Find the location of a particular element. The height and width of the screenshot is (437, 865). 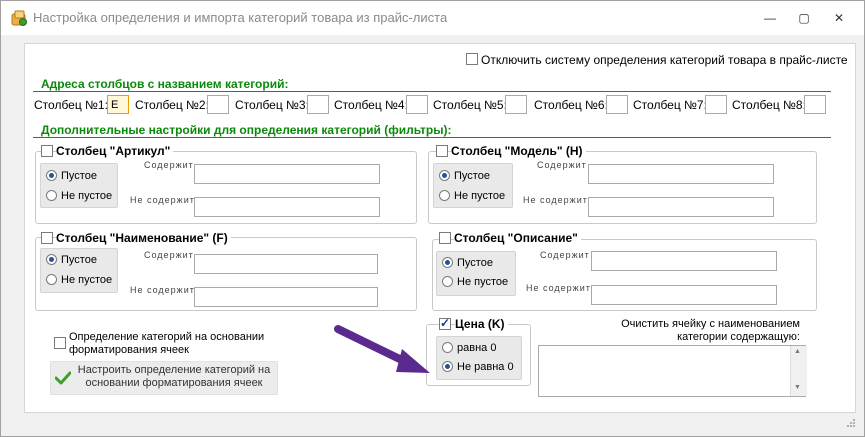

columns-section-heading: Адреса столбцов с названием категорий: is located at coordinates (165, 84).